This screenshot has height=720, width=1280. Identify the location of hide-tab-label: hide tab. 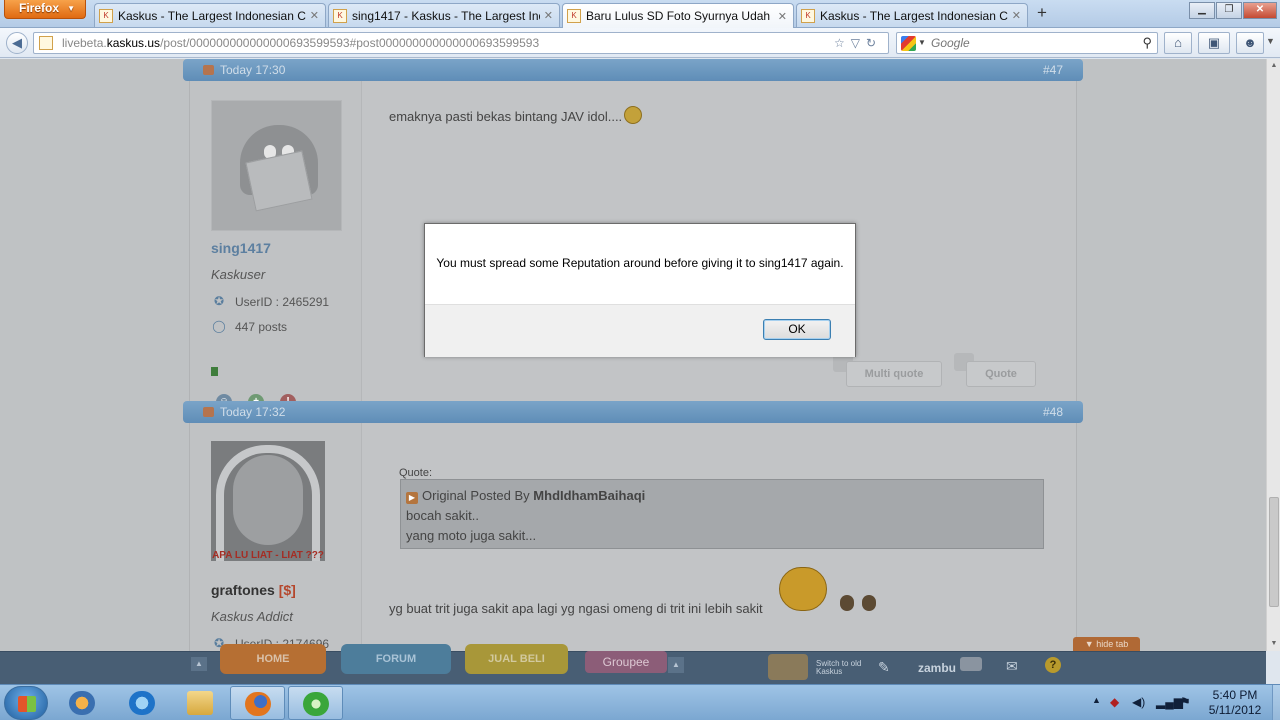
(1112, 644).